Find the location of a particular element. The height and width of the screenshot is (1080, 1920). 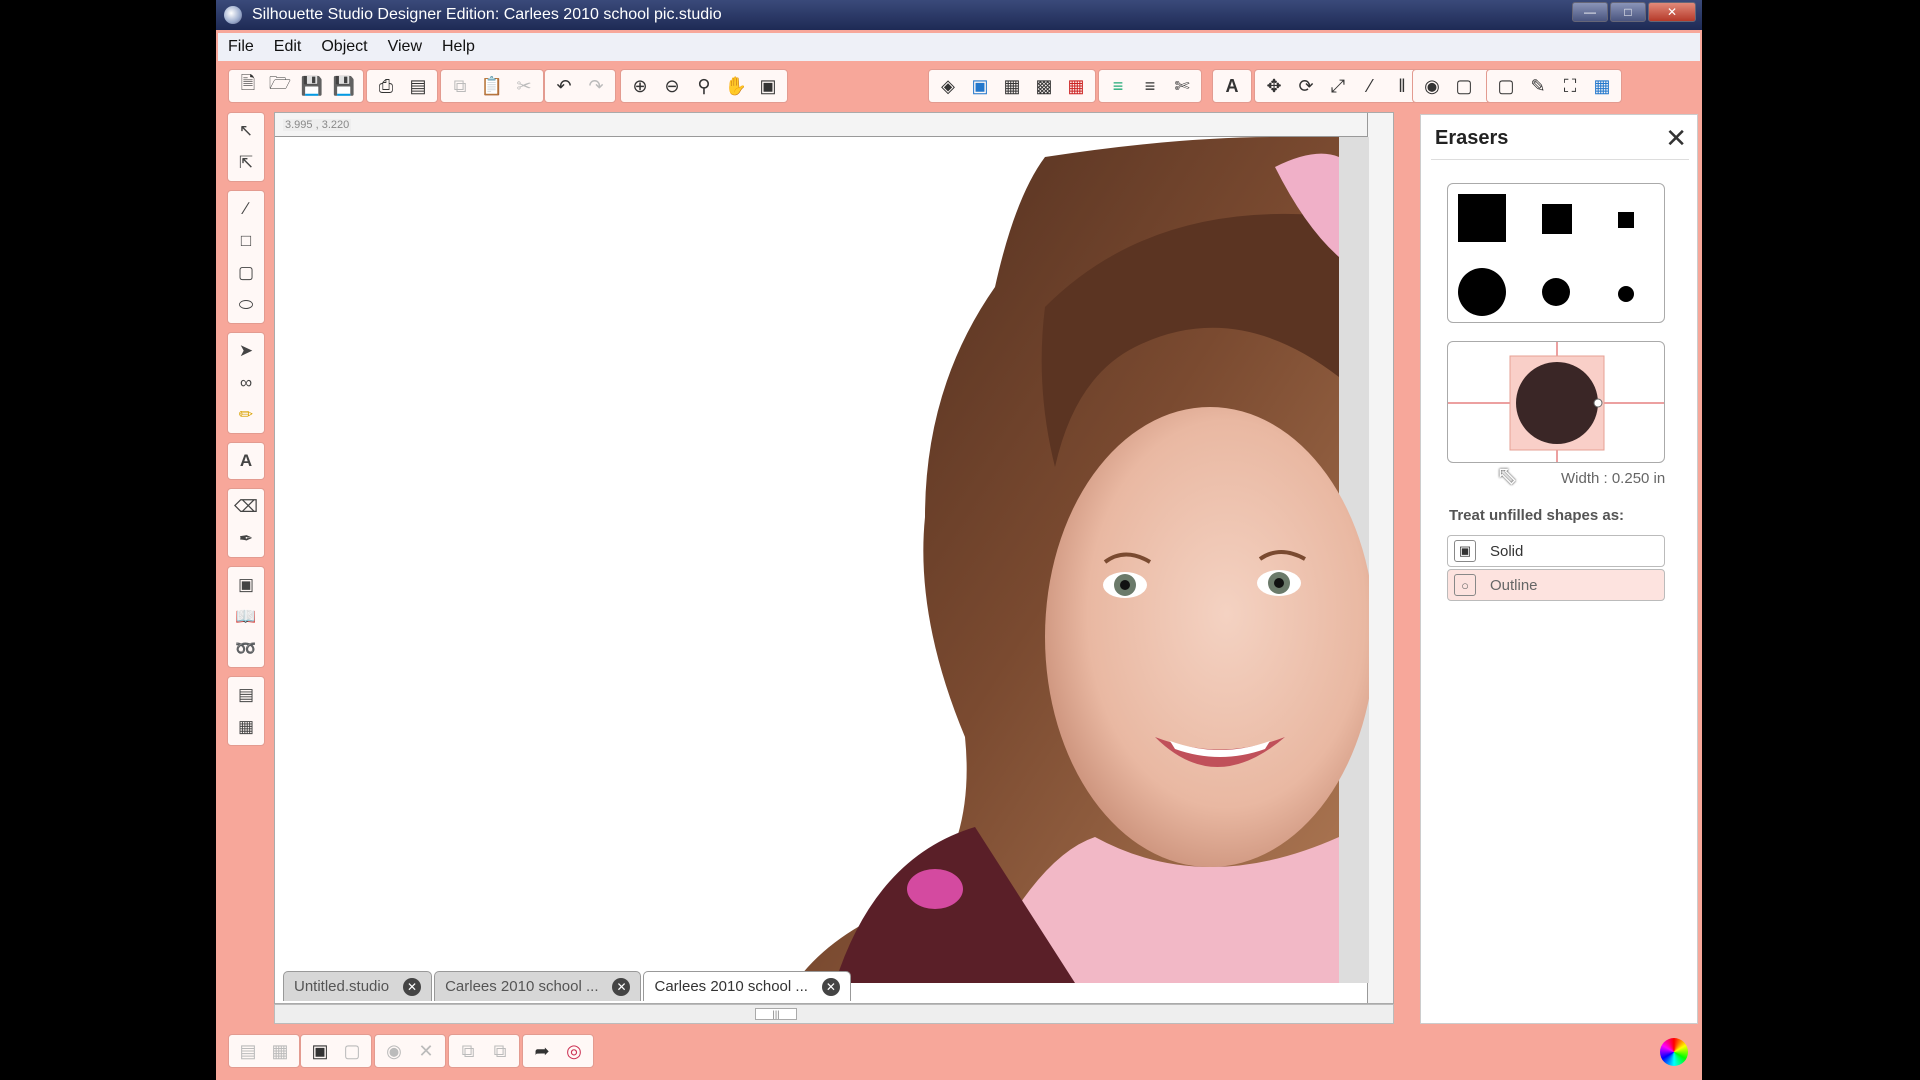

ungroup-icon: ▦ is located at coordinates (280, 1051).